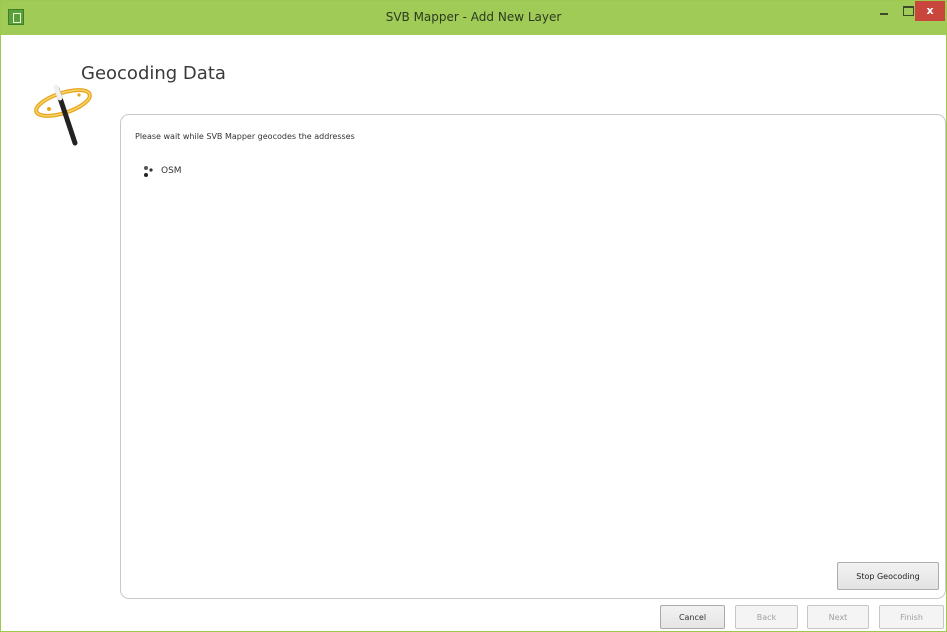 The width and height of the screenshot is (947, 632). What do you see at coordinates (930, 11) in the screenshot?
I see `close-button: x` at bounding box center [930, 11].